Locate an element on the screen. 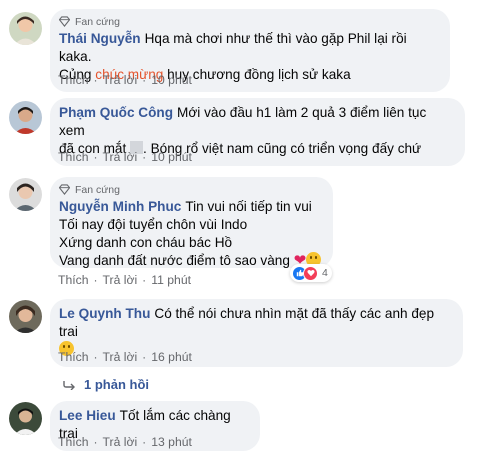 Image resolution: width=495 pixels, height=453 pixels. comment-author: Thái Nguyễn is located at coordinates (100, 38).